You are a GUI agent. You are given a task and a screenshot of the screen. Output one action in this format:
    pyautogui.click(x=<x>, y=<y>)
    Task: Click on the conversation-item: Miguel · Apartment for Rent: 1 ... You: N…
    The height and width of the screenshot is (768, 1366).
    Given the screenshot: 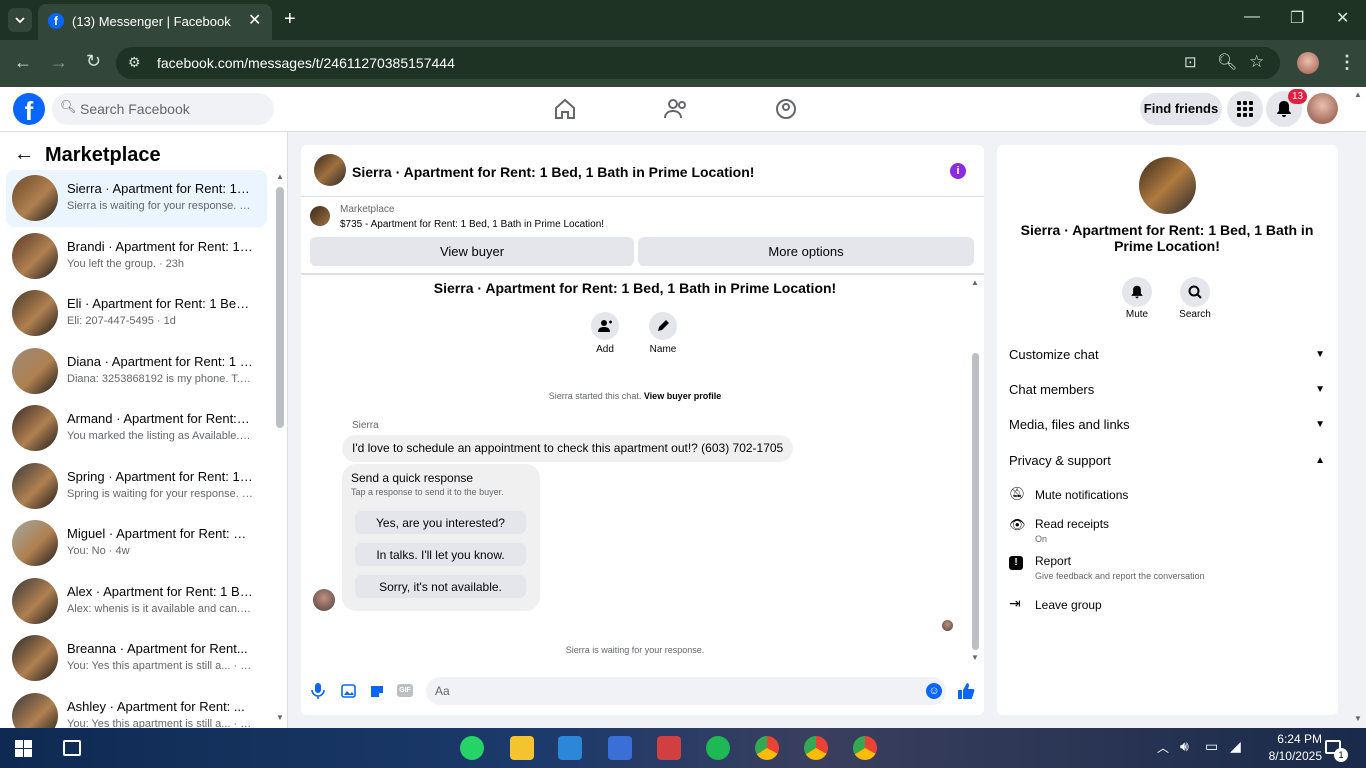 What is the action you would take?
    pyautogui.click(x=136, y=543)
    